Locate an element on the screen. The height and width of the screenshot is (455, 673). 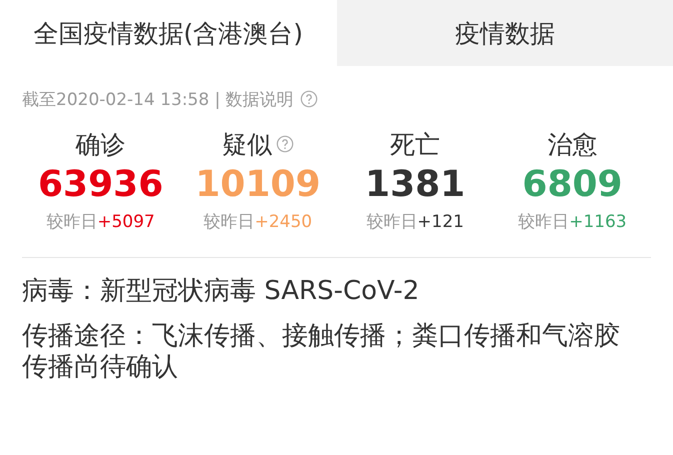
info-text: 传播途径：飞沫传播、接触传播；粪口传播和气溶胶传播尚待确认 is located at coordinates (321, 352).